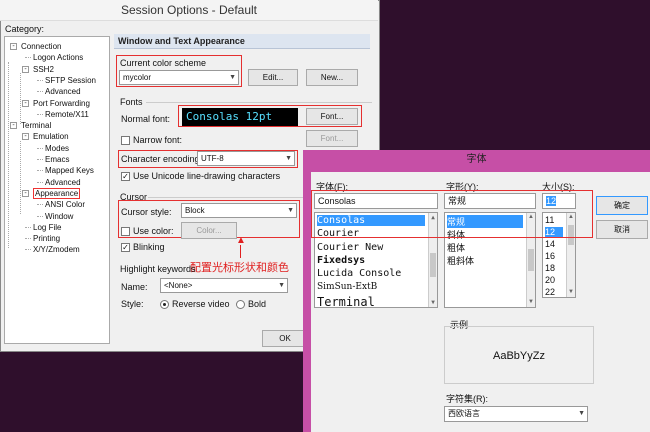 This screenshot has width=650, height=432. Describe the element at coordinates (179, 77) in the screenshot. I see `color-scheme-select: mycolor ▼` at that location.